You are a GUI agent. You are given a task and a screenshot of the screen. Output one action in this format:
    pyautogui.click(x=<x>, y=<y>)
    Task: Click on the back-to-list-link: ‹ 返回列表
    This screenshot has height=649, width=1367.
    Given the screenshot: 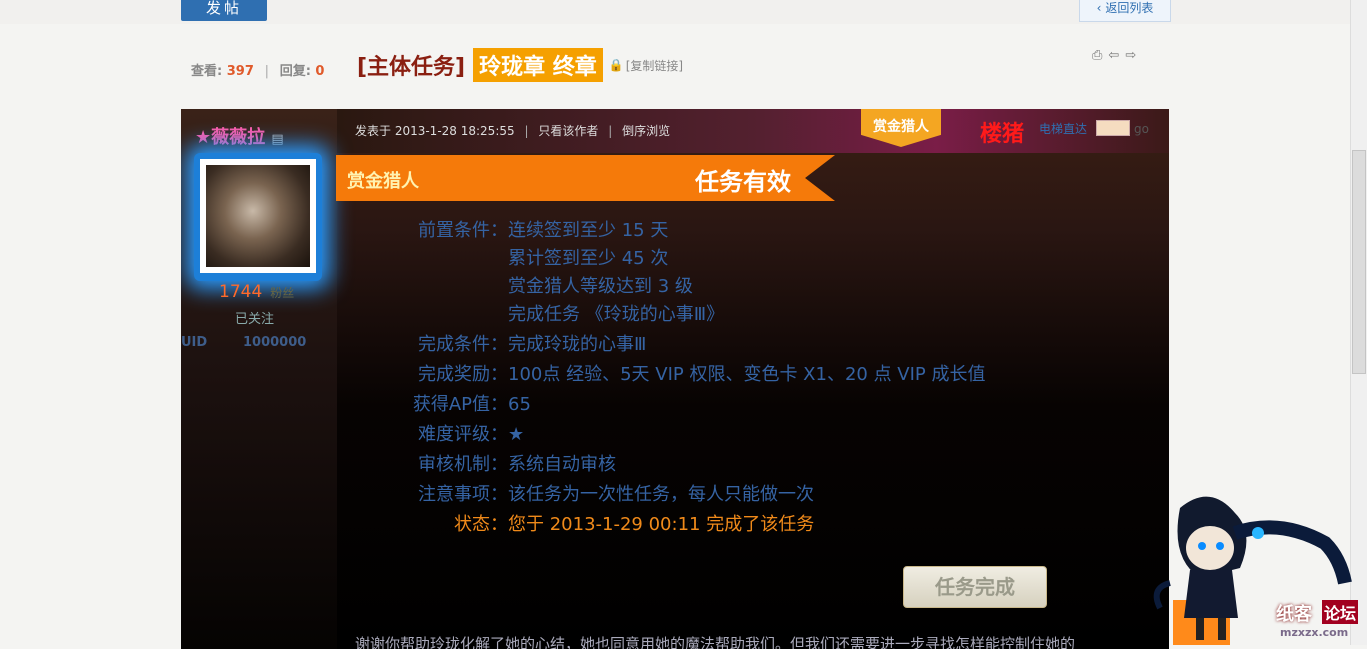 What is the action you would take?
    pyautogui.click(x=1125, y=11)
    